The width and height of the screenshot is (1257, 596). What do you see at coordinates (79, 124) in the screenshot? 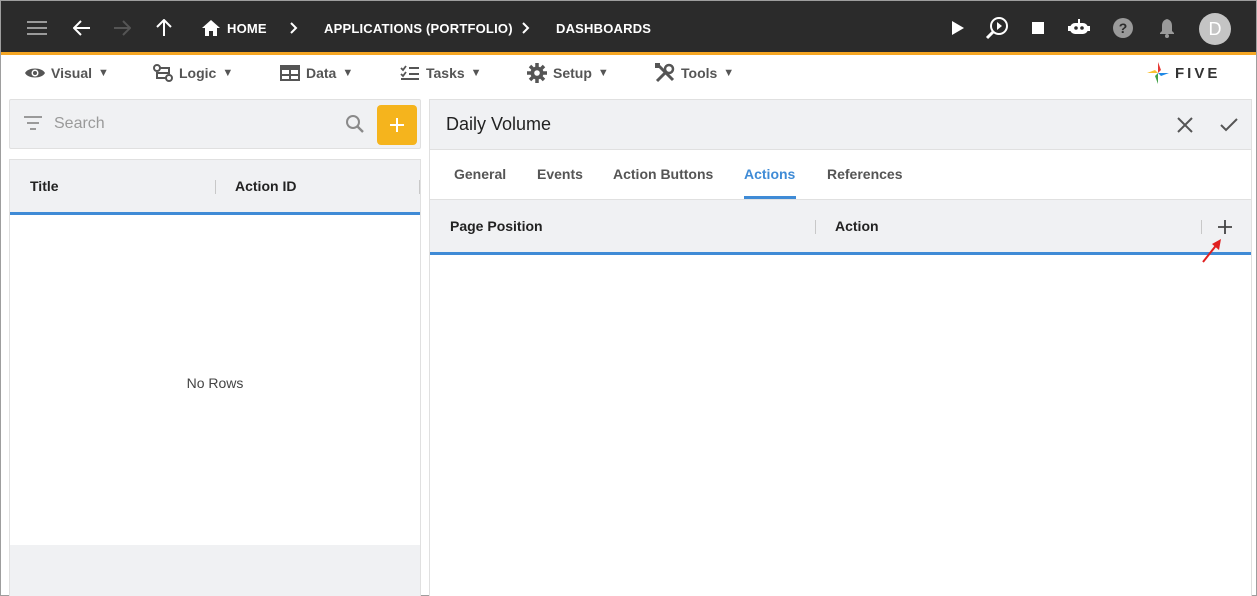
I see `search-input: Search` at bounding box center [79, 124].